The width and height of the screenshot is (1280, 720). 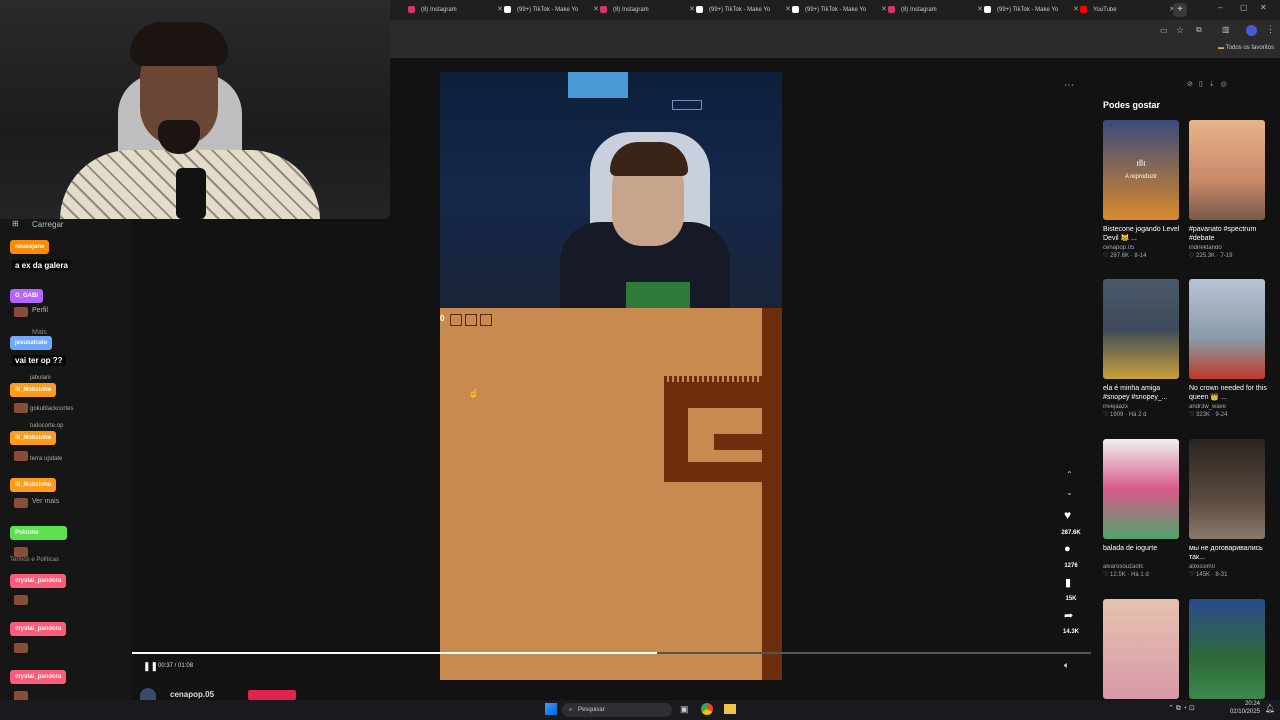 I want to click on share-icon: ➦, so click(x=1068, y=615).